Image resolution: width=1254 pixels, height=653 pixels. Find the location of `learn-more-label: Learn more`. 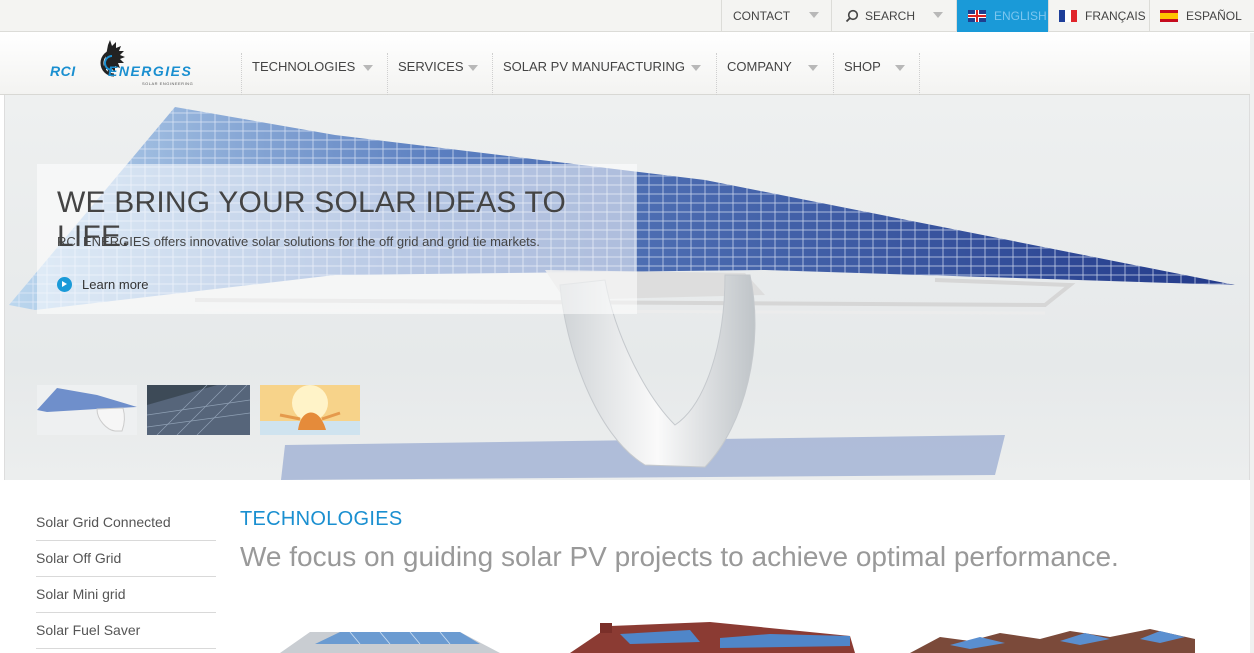

learn-more-label: Learn more is located at coordinates (115, 284).